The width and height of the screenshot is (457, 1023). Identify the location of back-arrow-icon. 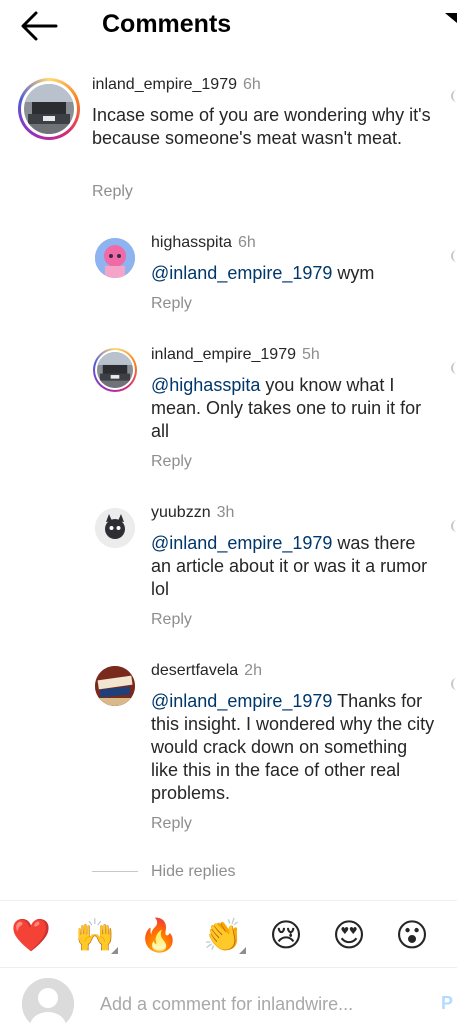
(39, 26).